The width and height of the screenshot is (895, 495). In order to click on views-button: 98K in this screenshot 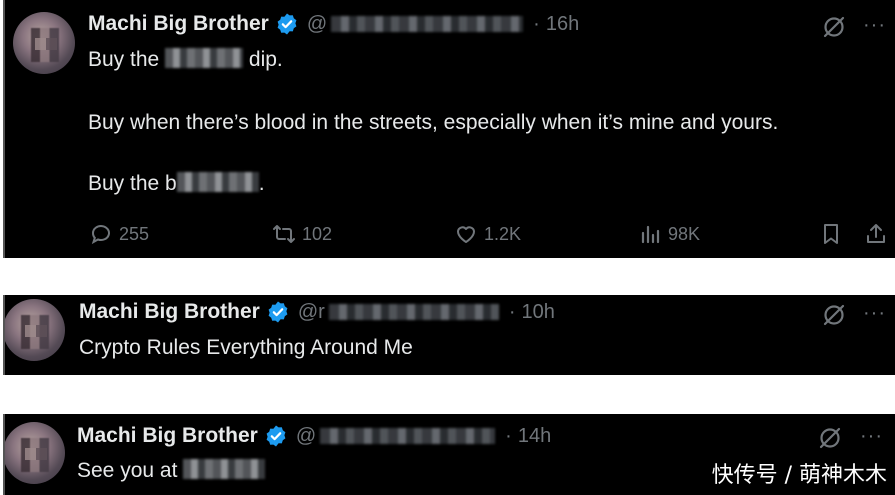, I will do `click(669, 234)`.